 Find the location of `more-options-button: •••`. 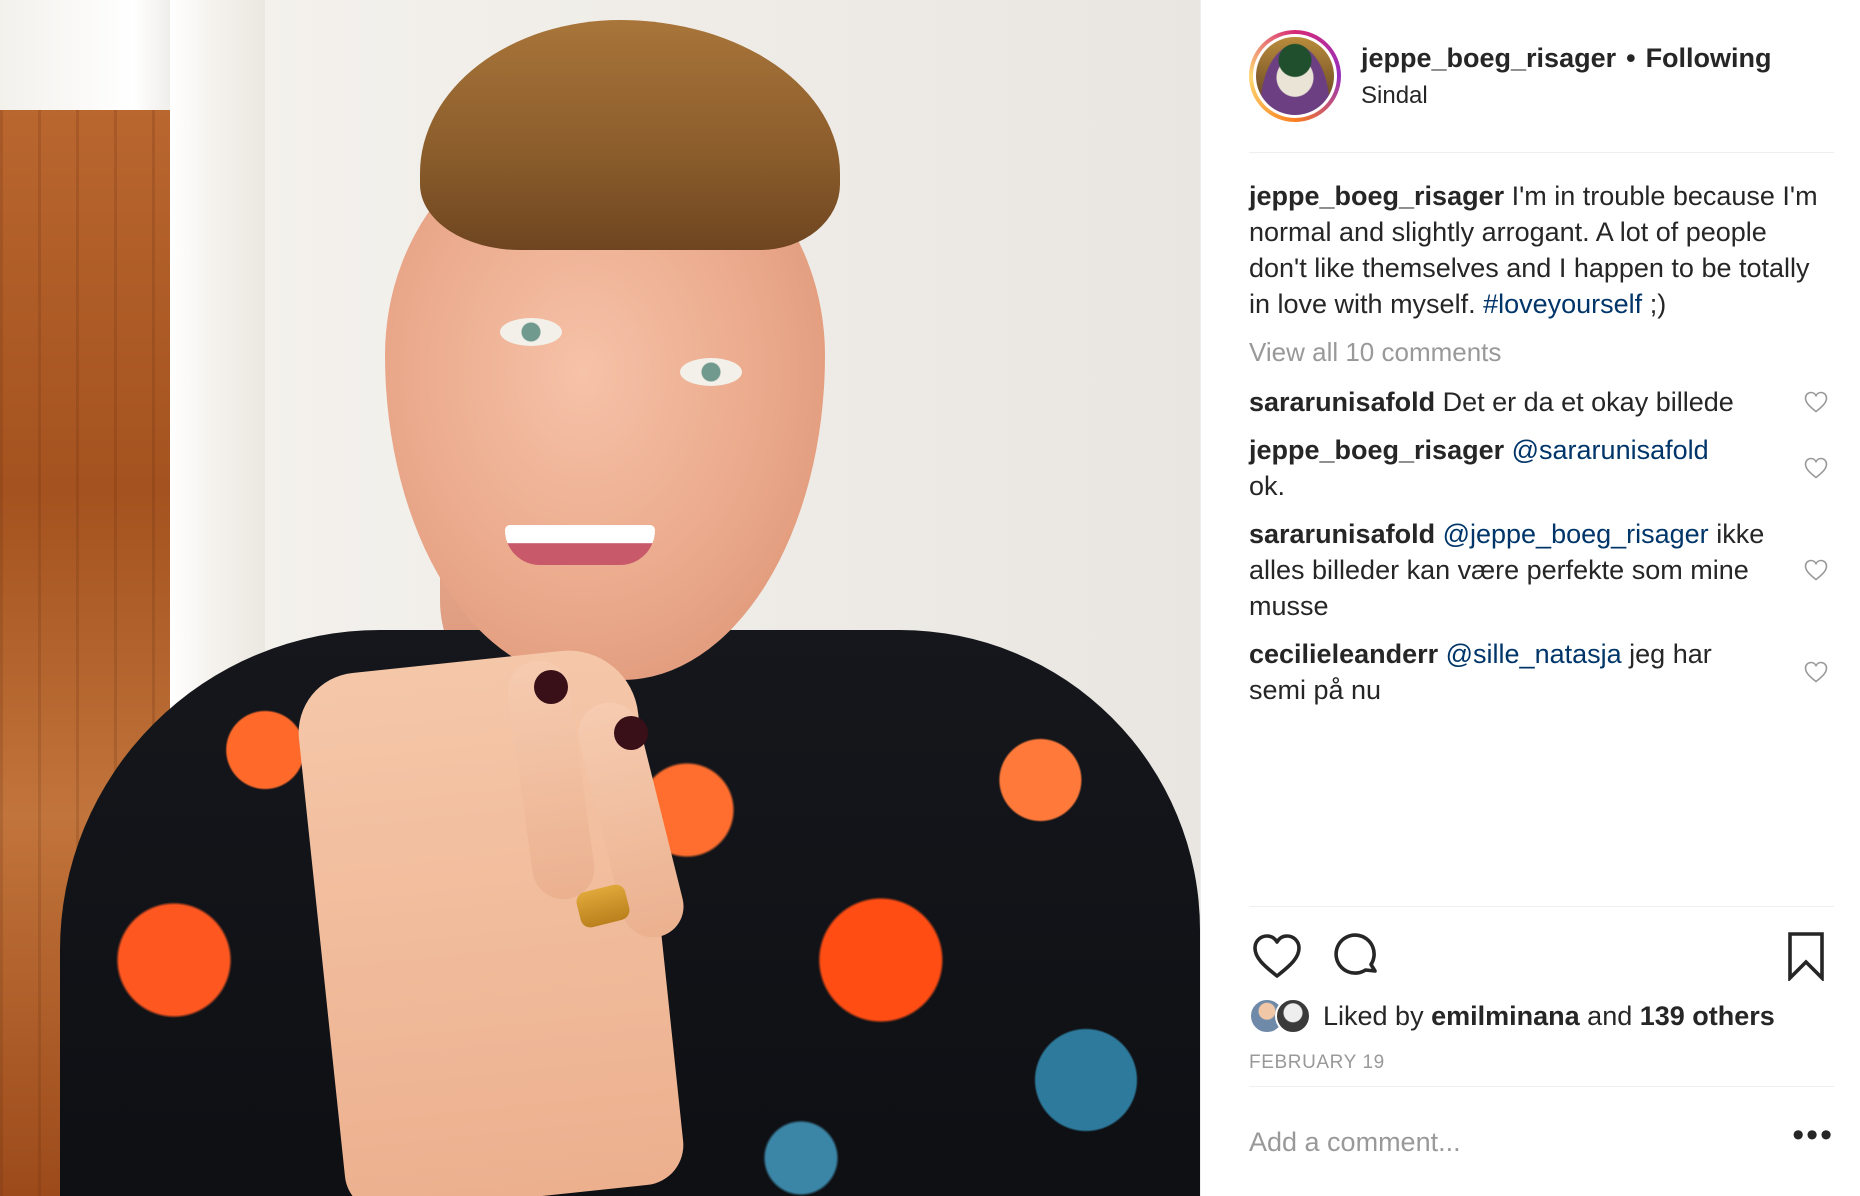

more-options-button: ••• is located at coordinates (1813, 1135).